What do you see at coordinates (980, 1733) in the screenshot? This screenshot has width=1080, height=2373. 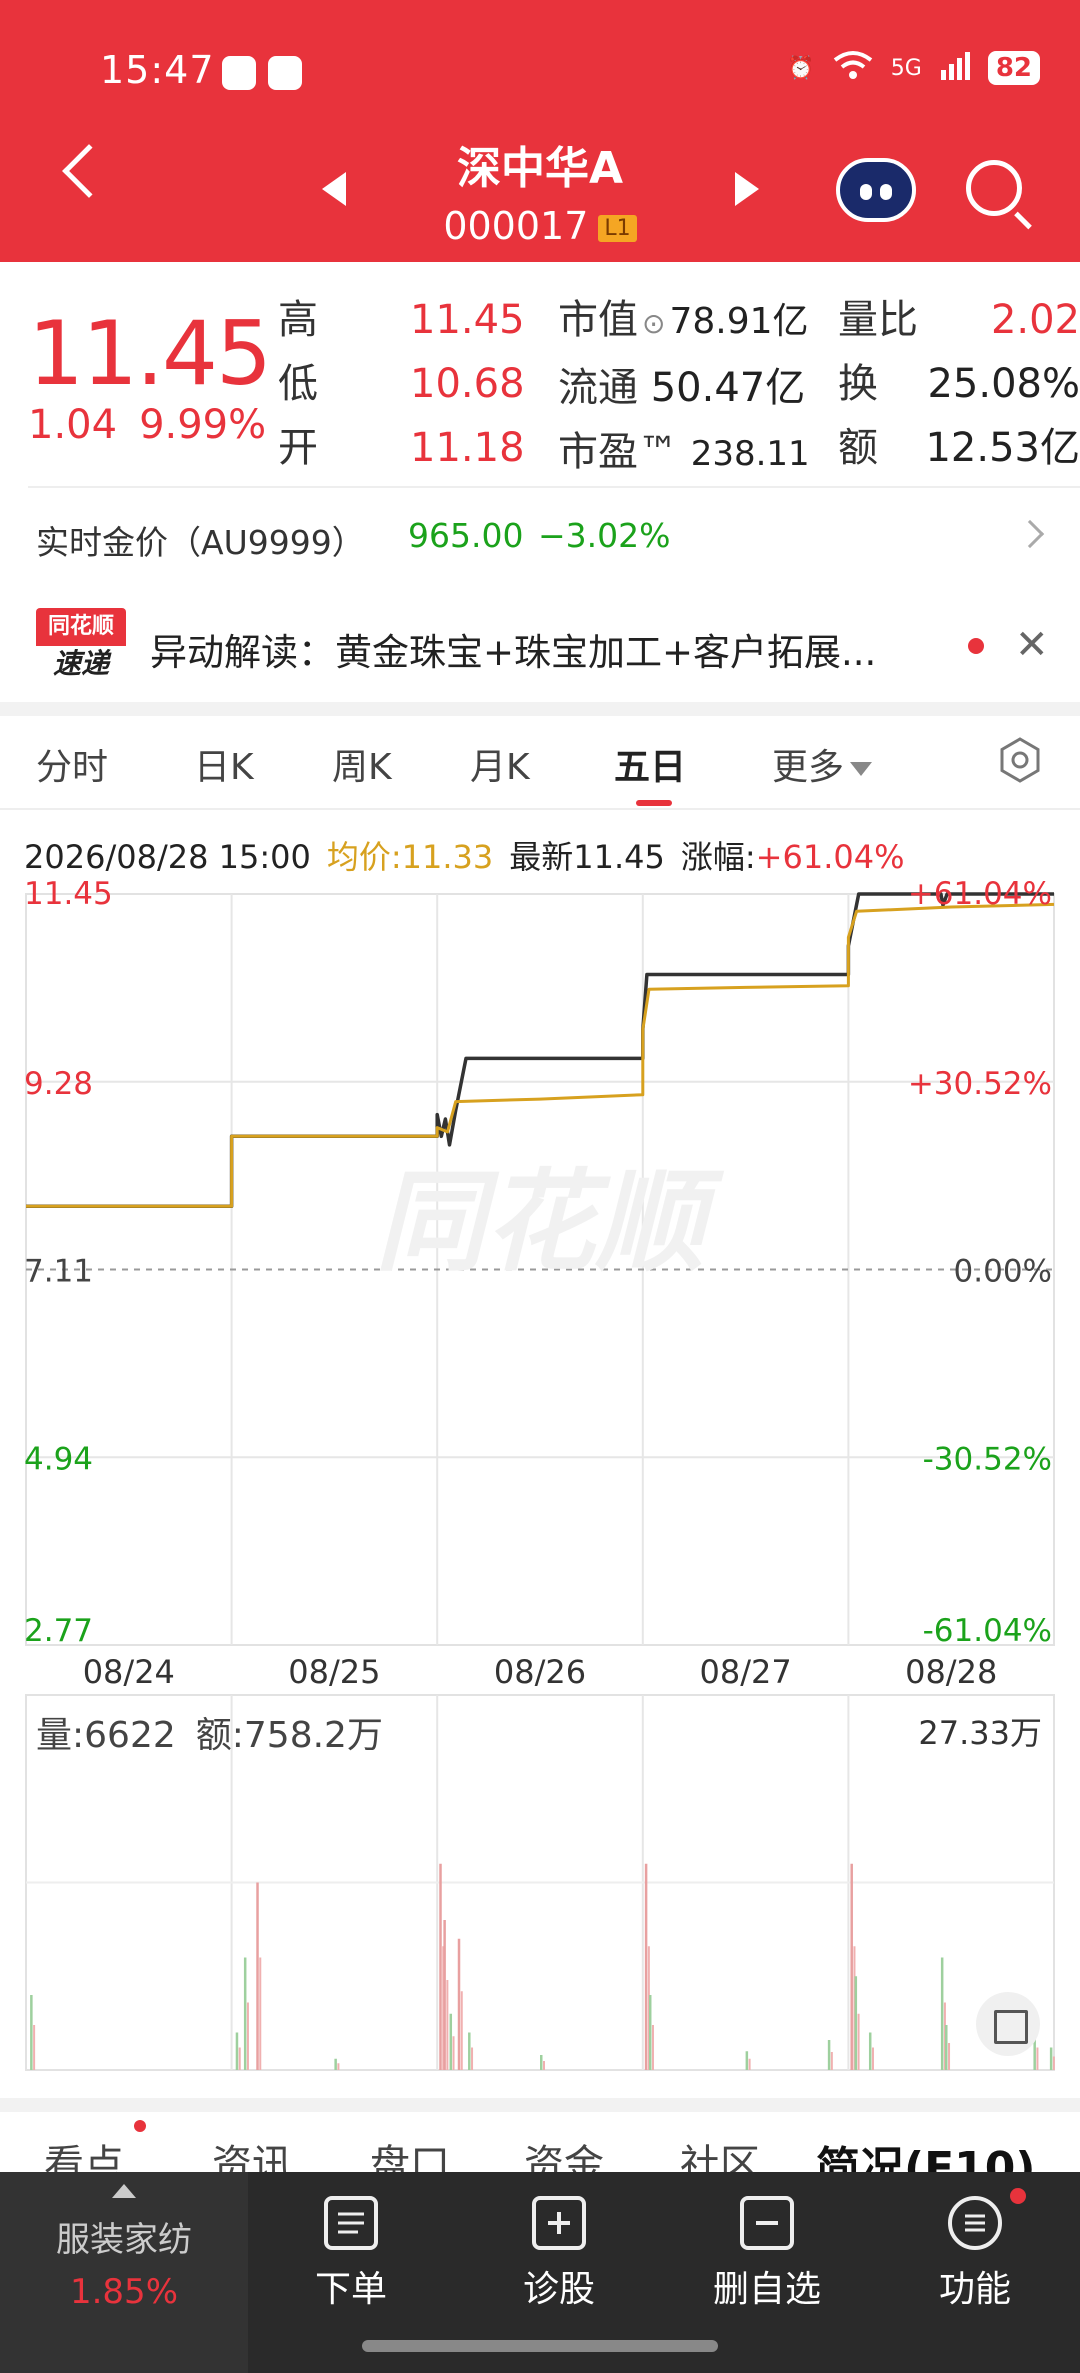 I see `volume-max-label: 27.33万` at bounding box center [980, 1733].